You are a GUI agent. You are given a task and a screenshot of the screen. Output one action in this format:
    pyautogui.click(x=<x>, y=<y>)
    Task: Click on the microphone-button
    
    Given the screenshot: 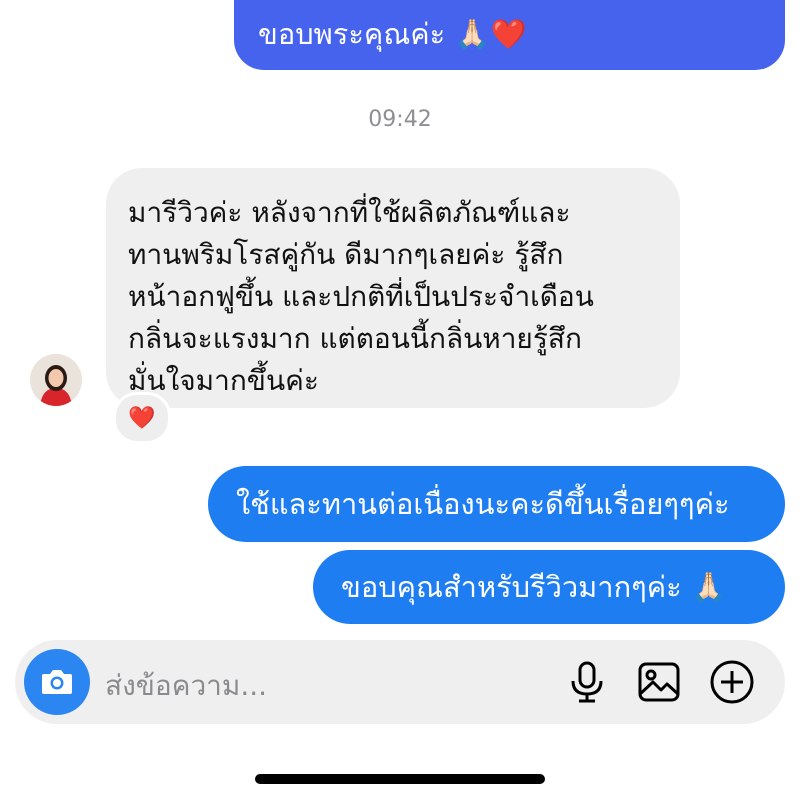 What is the action you would take?
    pyautogui.click(x=587, y=682)
    